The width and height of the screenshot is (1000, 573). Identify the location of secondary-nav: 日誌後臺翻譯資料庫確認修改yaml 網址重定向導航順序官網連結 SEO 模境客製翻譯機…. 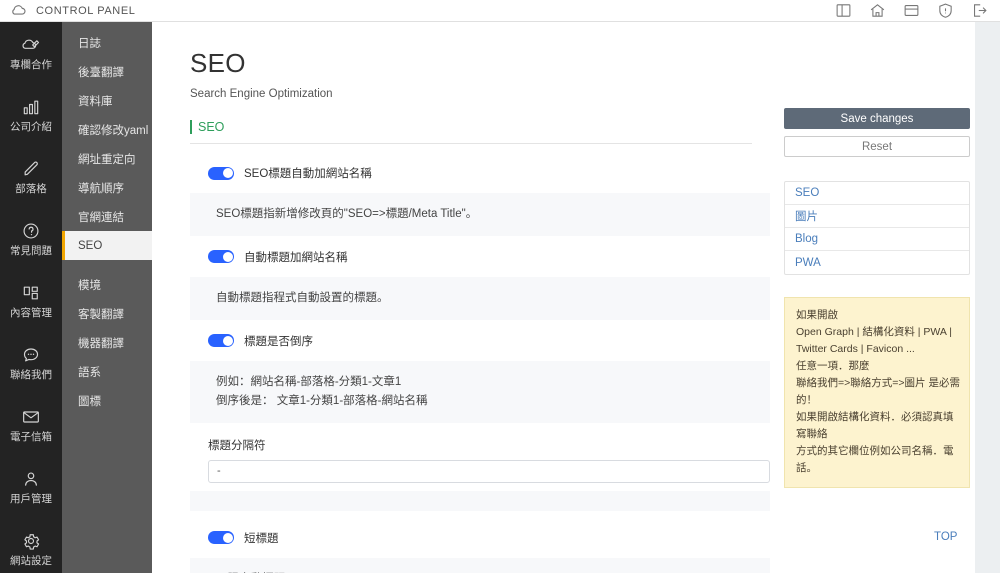
(107, 297).